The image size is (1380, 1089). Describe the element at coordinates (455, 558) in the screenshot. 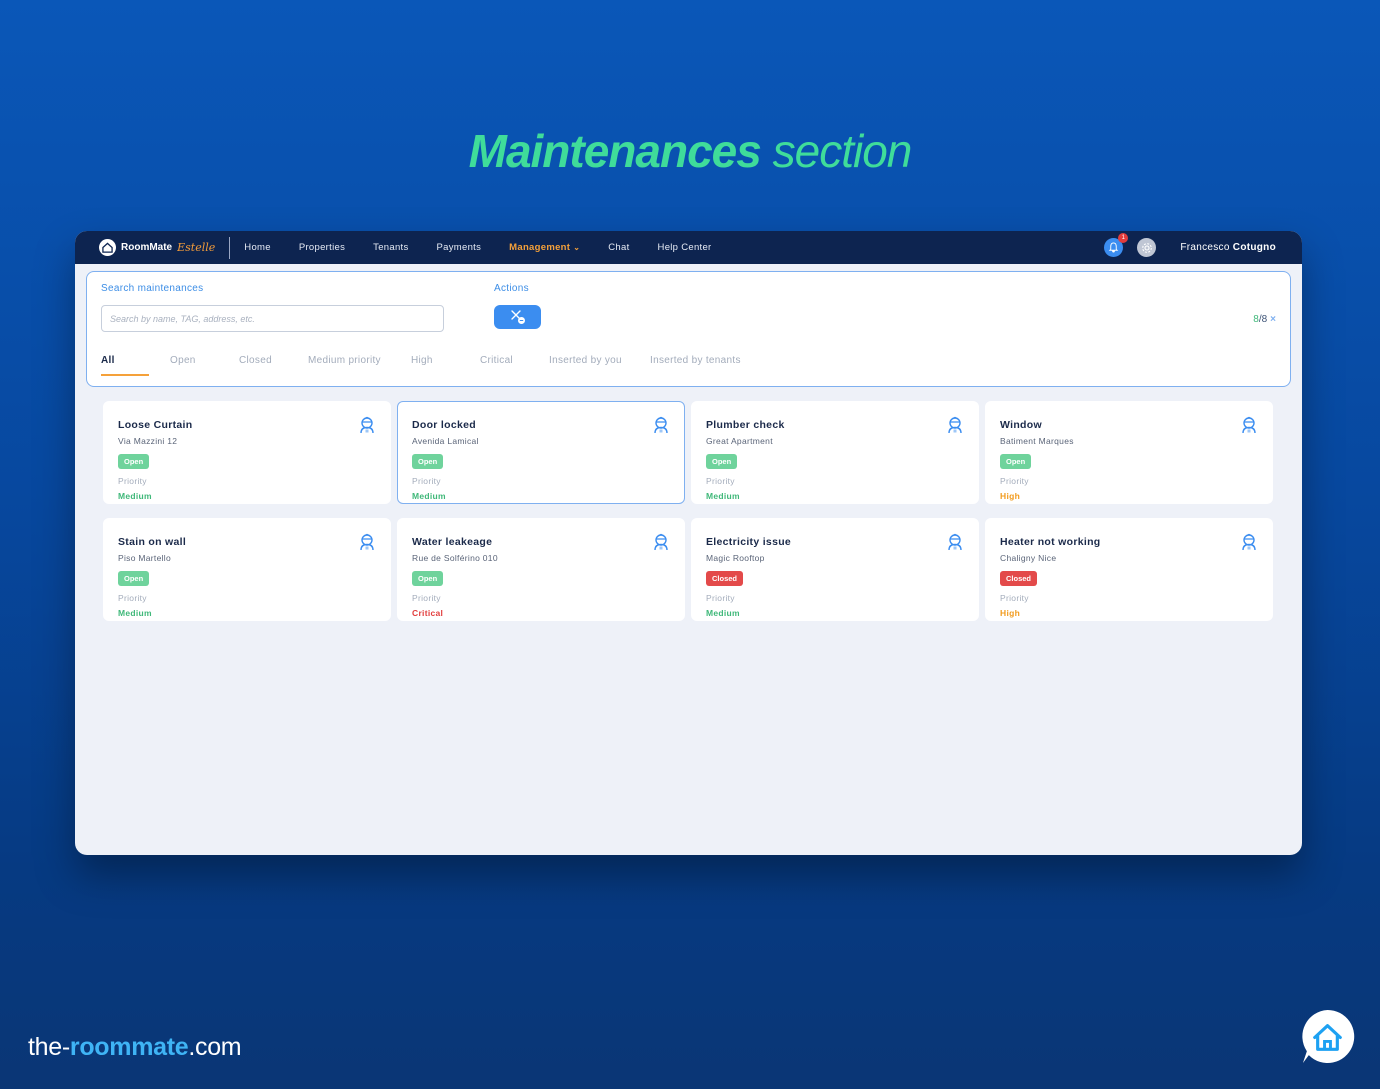

I see `card-address: Rue de Solférino 010` at that location.